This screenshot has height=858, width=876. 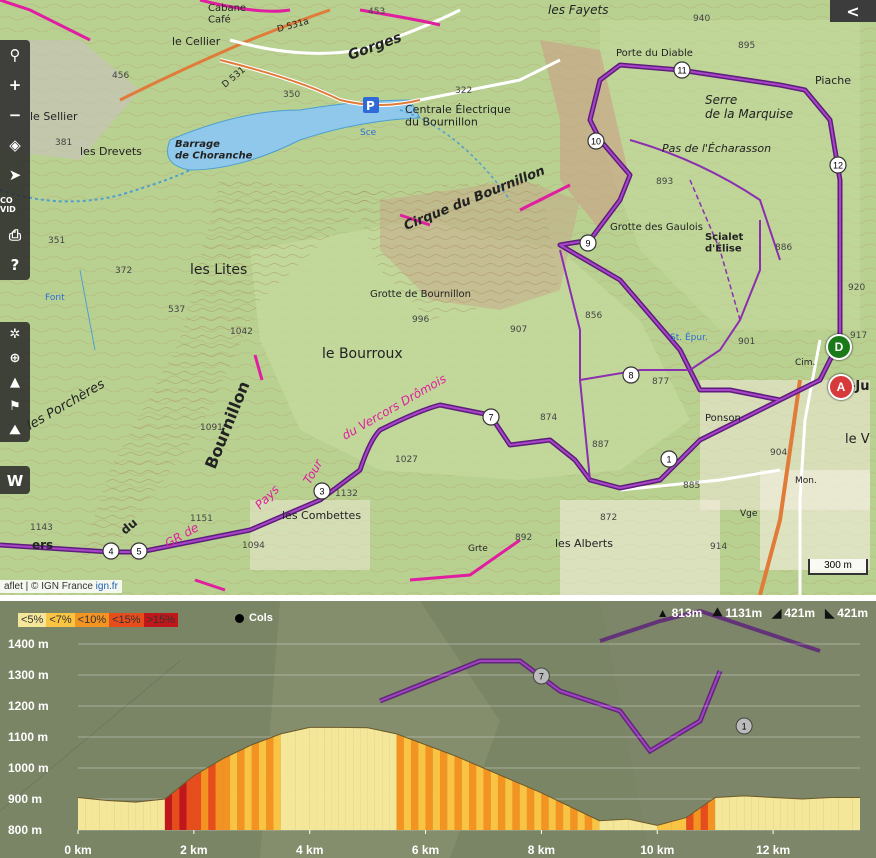 I want to click on waypoint-12: 12, so click(x=838, y=165).